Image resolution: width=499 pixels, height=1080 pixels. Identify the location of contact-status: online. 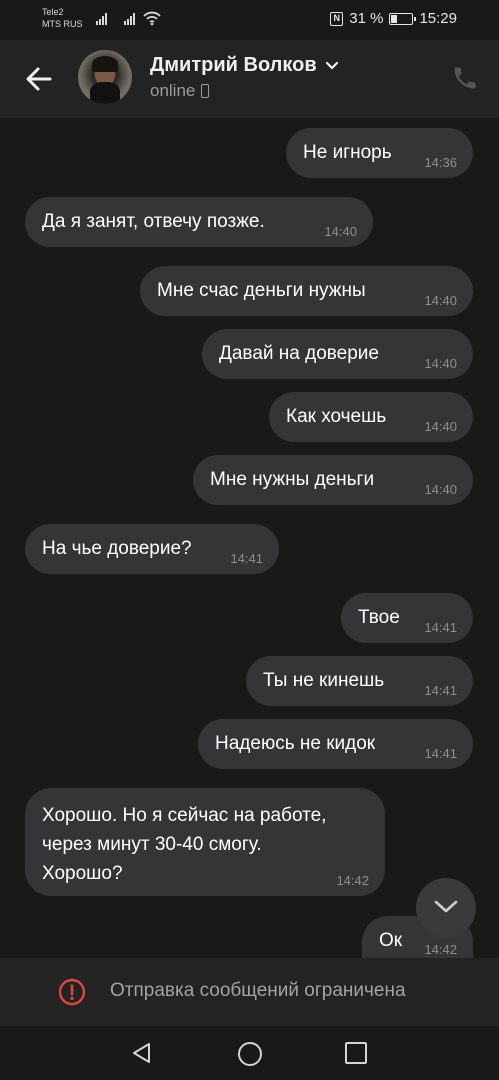
(180, 91).